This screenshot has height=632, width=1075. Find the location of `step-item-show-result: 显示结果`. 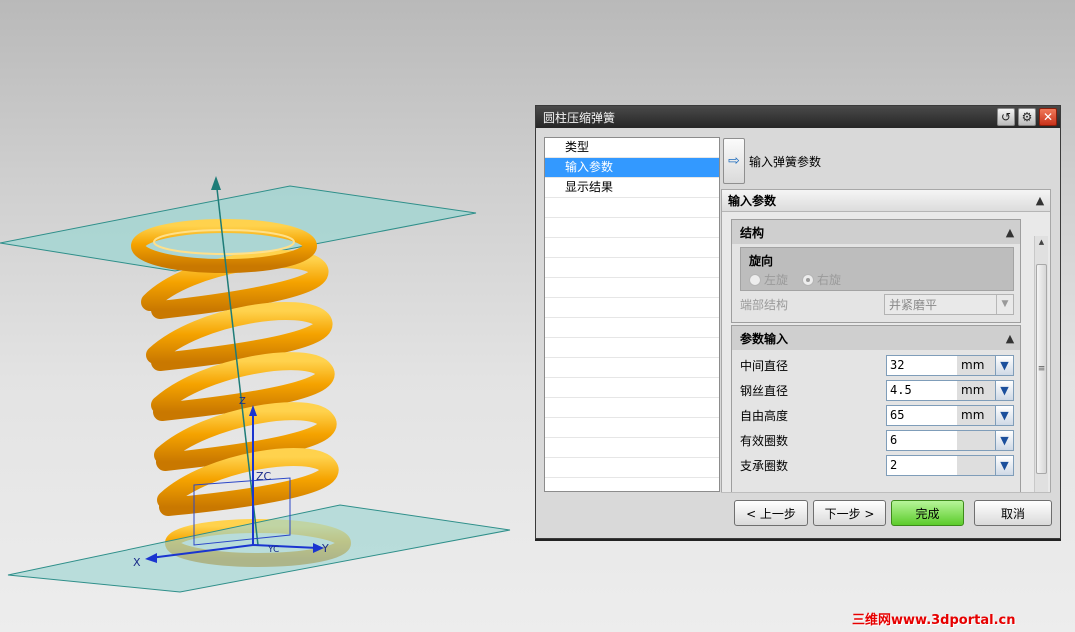

step-item-show-result: 显示结果 is located at coordinates (632, 188).